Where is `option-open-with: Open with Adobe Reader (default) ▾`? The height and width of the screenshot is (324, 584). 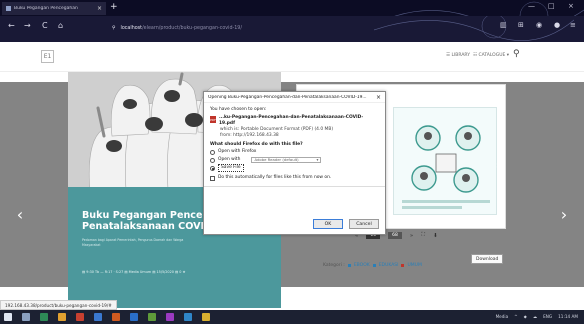 option-open-with: Open with Adobe Reader (default) ▾ is located at coordinates (294, 160).